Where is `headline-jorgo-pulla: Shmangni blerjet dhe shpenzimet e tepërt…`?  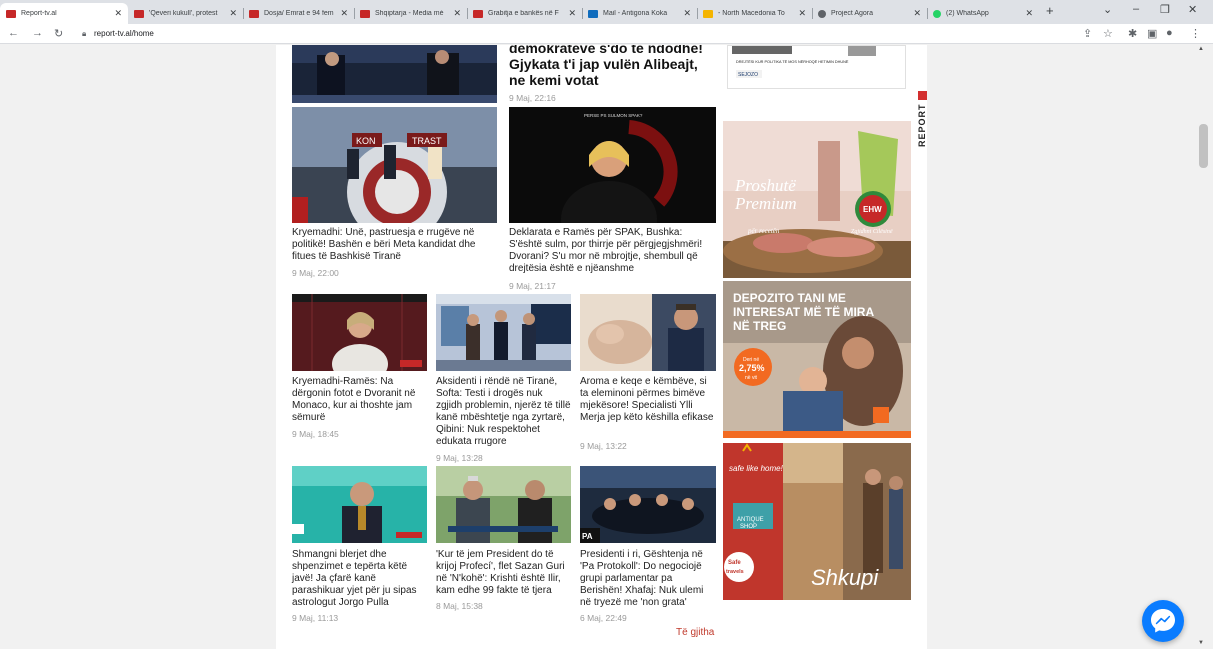
headline-jorgo-pulla: Shmangni blerjet dhe shpenzimet e tepërt… is located at coordinates (359, 579).